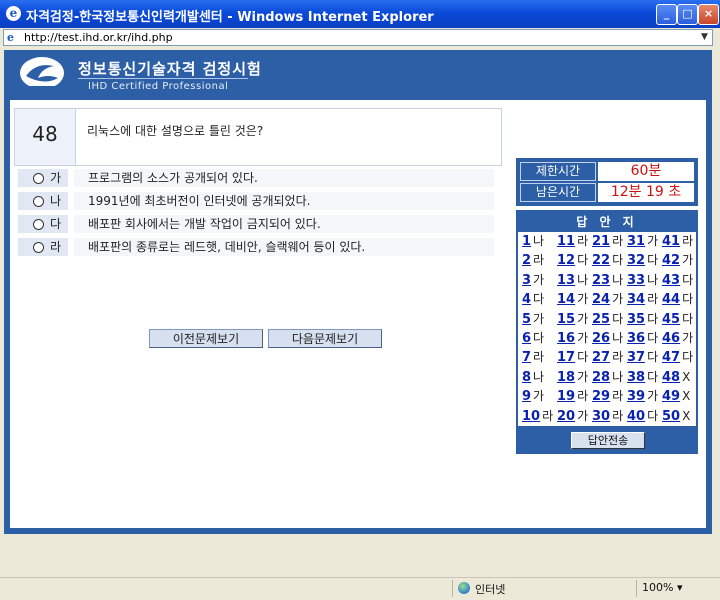 This screenshot has height=600, width=720. I want to click on answer-question-link: 32, so click(636, 260).